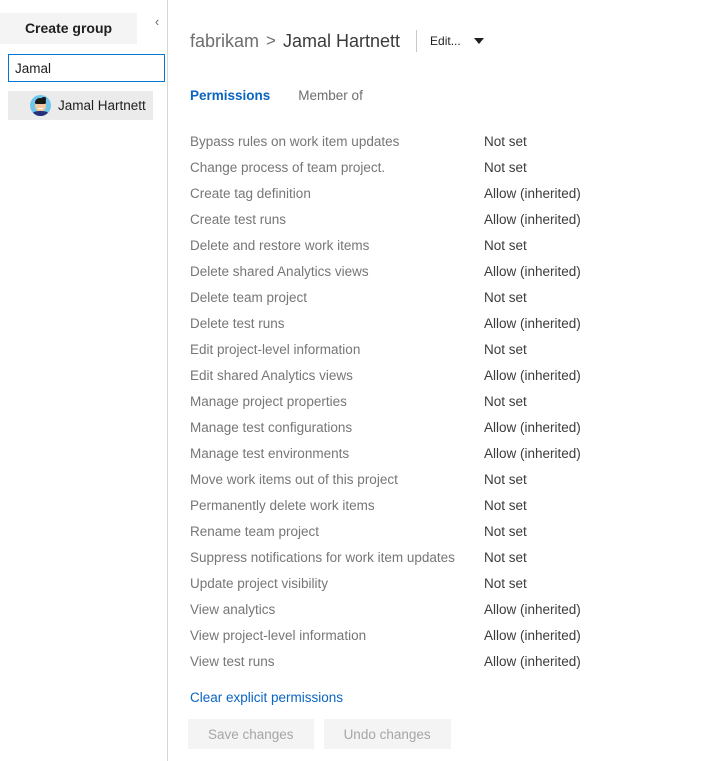  I want to click on undo-changes-button: Undo changes, so click(387, 734).